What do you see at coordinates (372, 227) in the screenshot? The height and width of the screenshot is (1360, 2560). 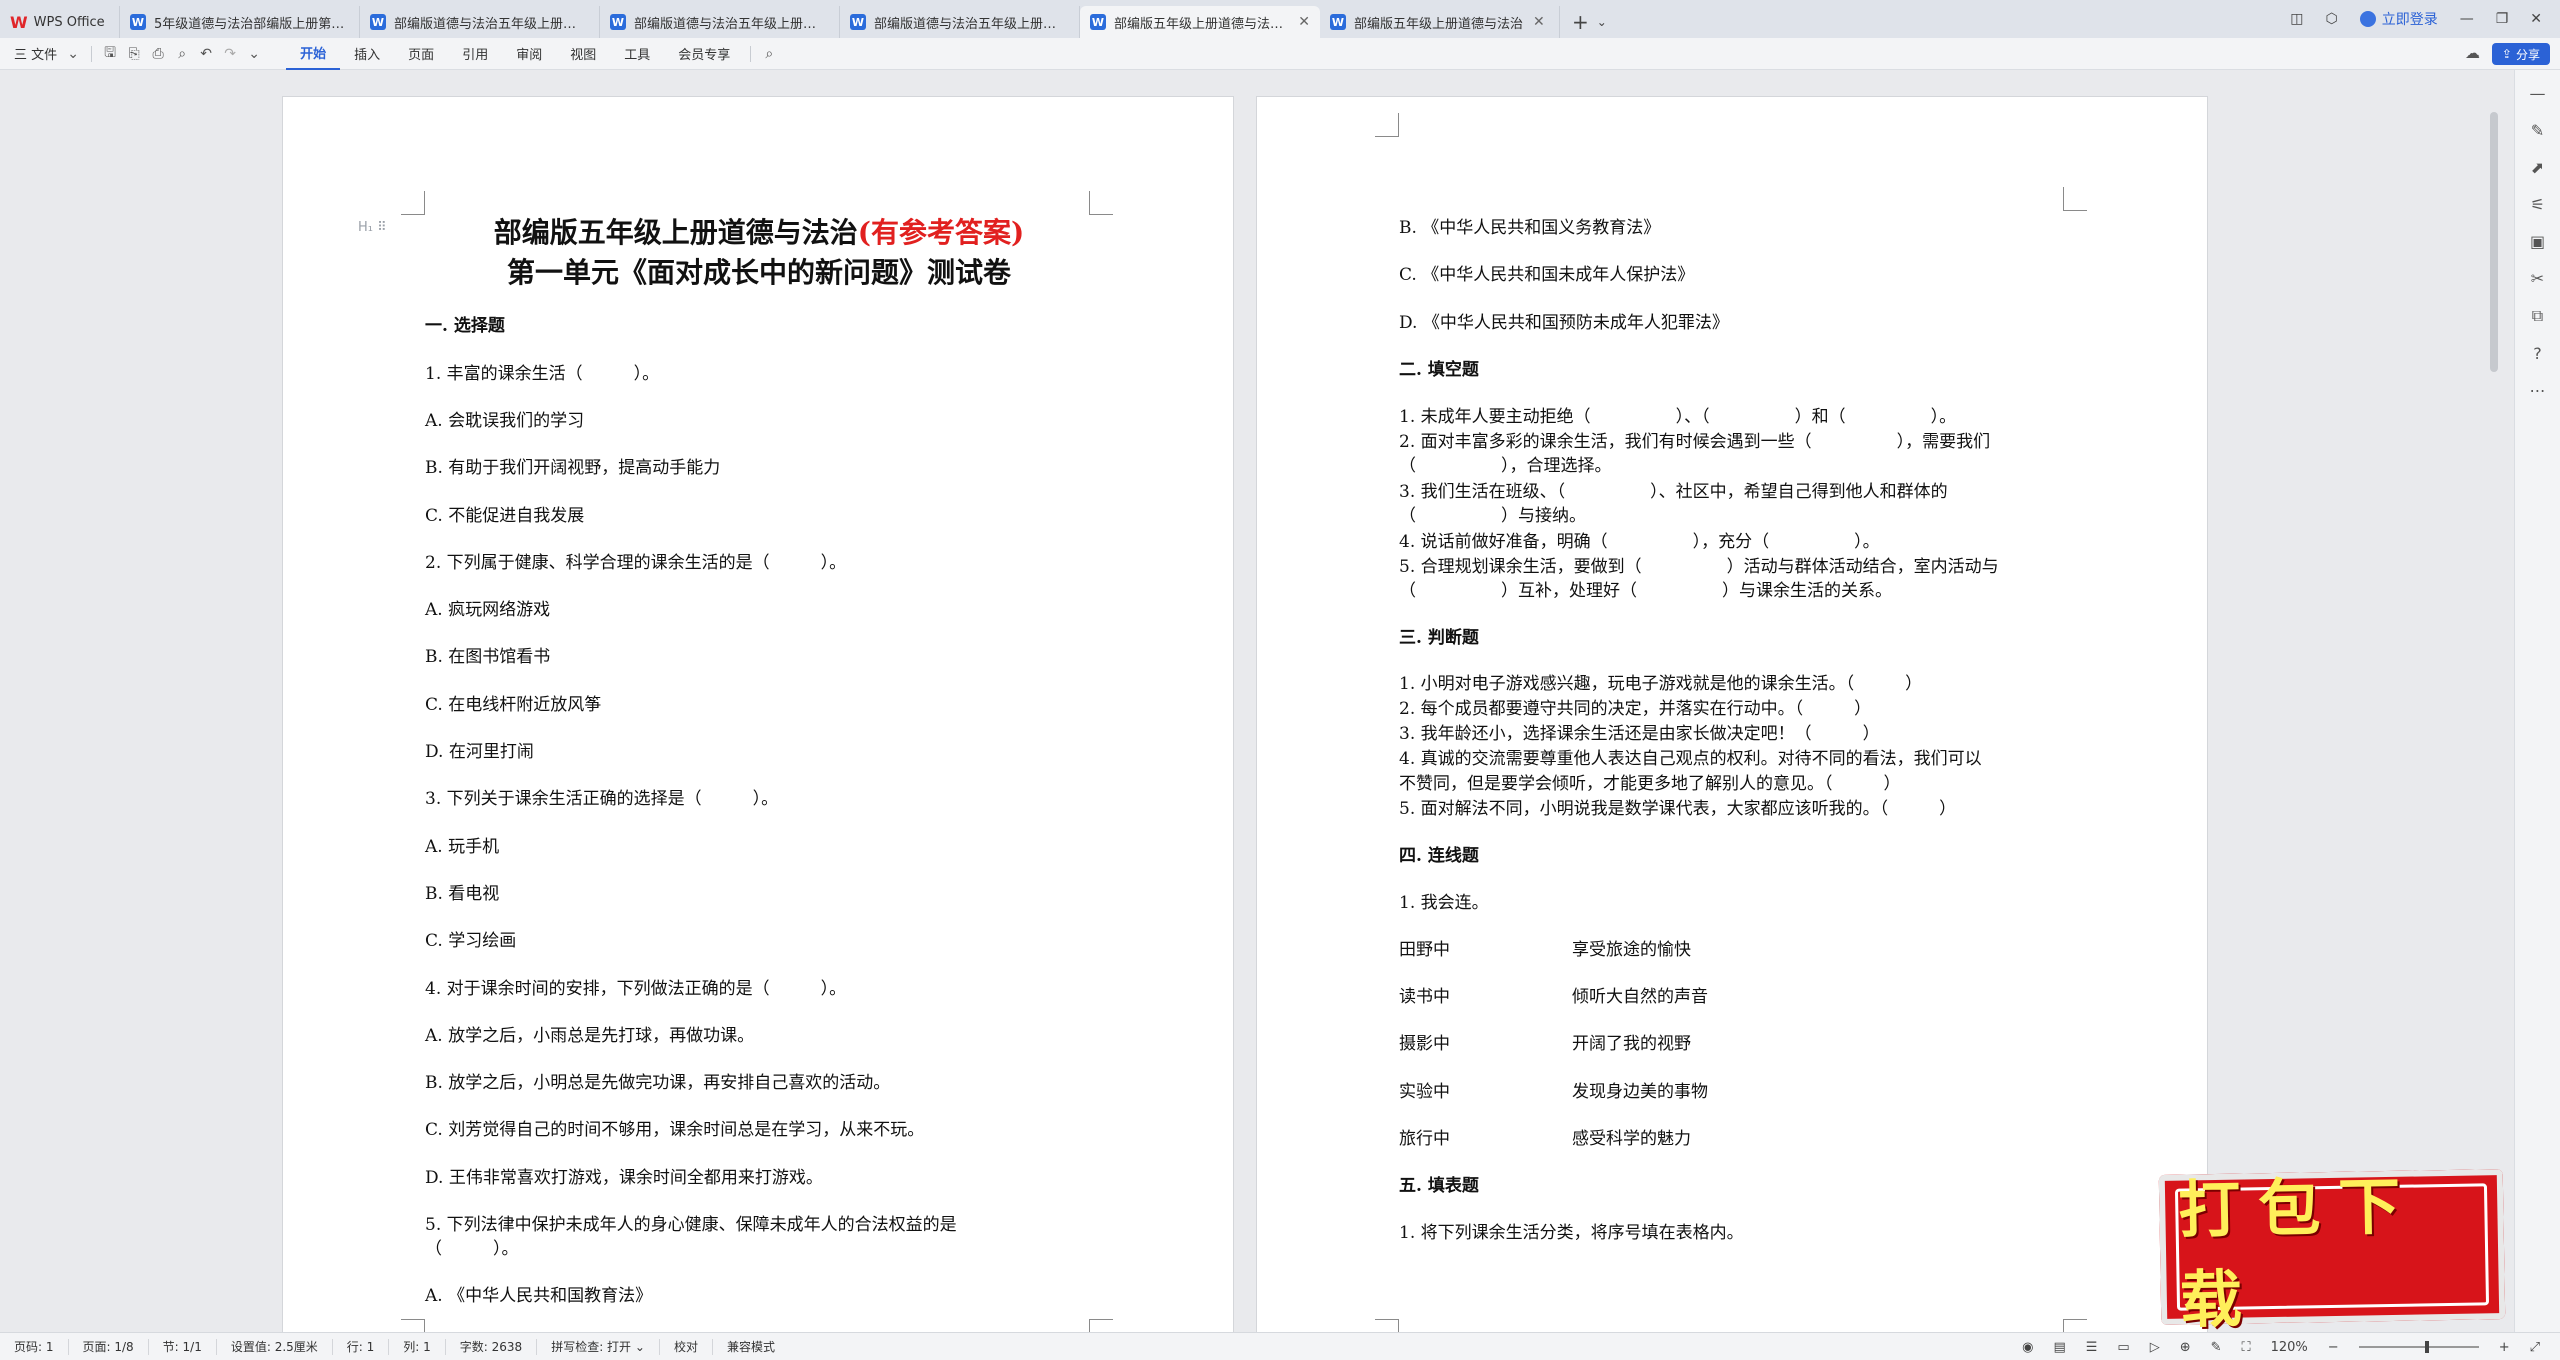 I see `heading-drag-handle-icon: H₁ ⠿` at bounding box center [372, 227].